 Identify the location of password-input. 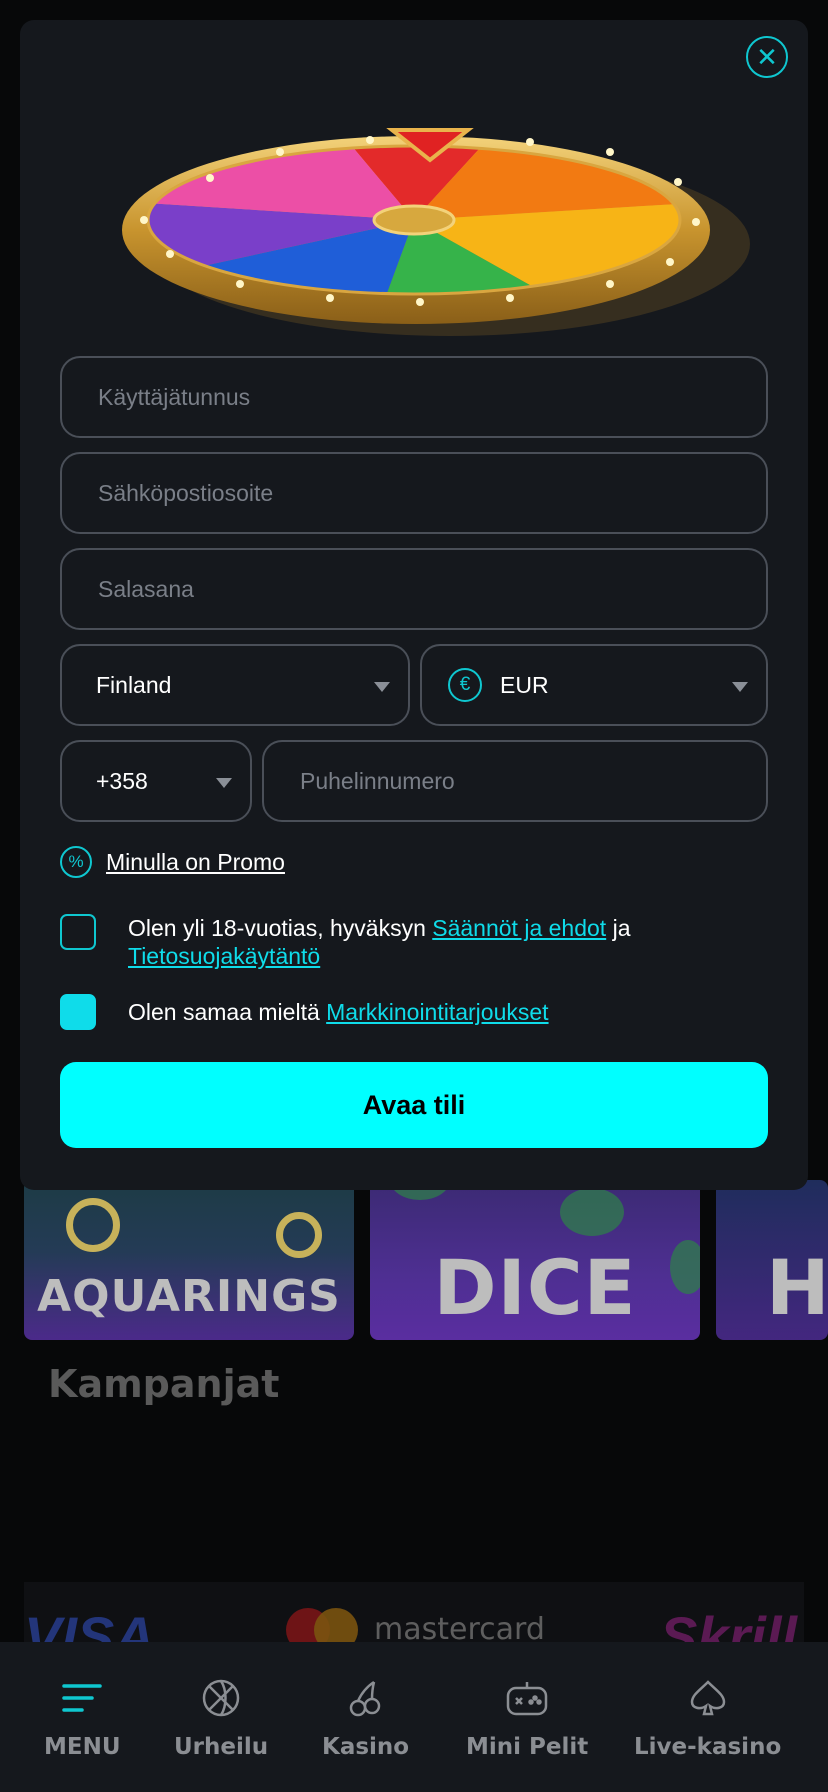
(431, 589).